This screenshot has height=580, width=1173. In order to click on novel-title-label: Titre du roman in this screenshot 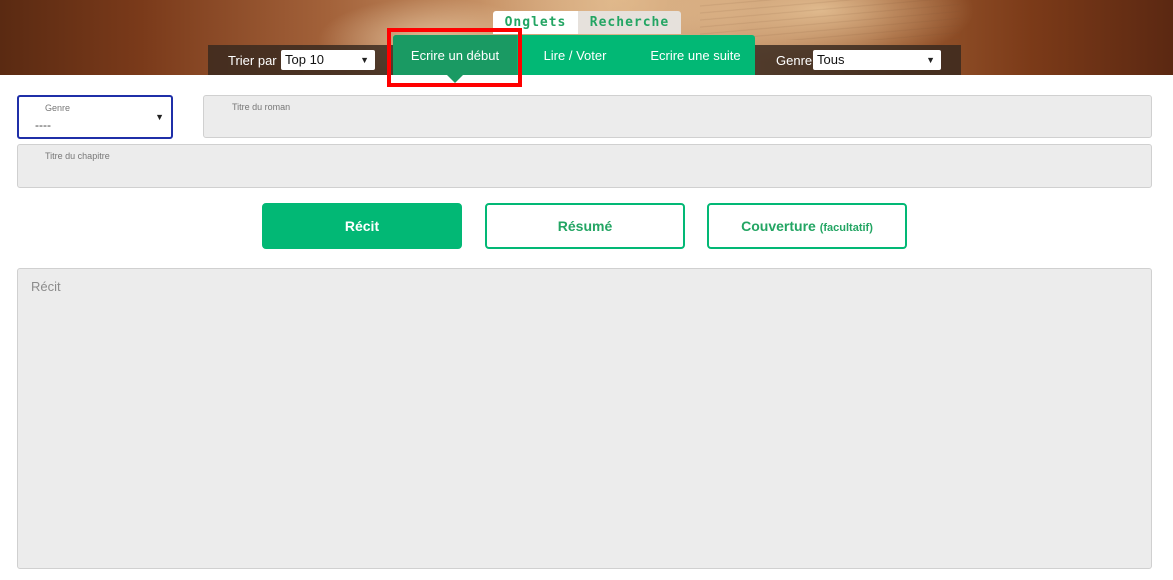, I will do `click(261, 107)`.